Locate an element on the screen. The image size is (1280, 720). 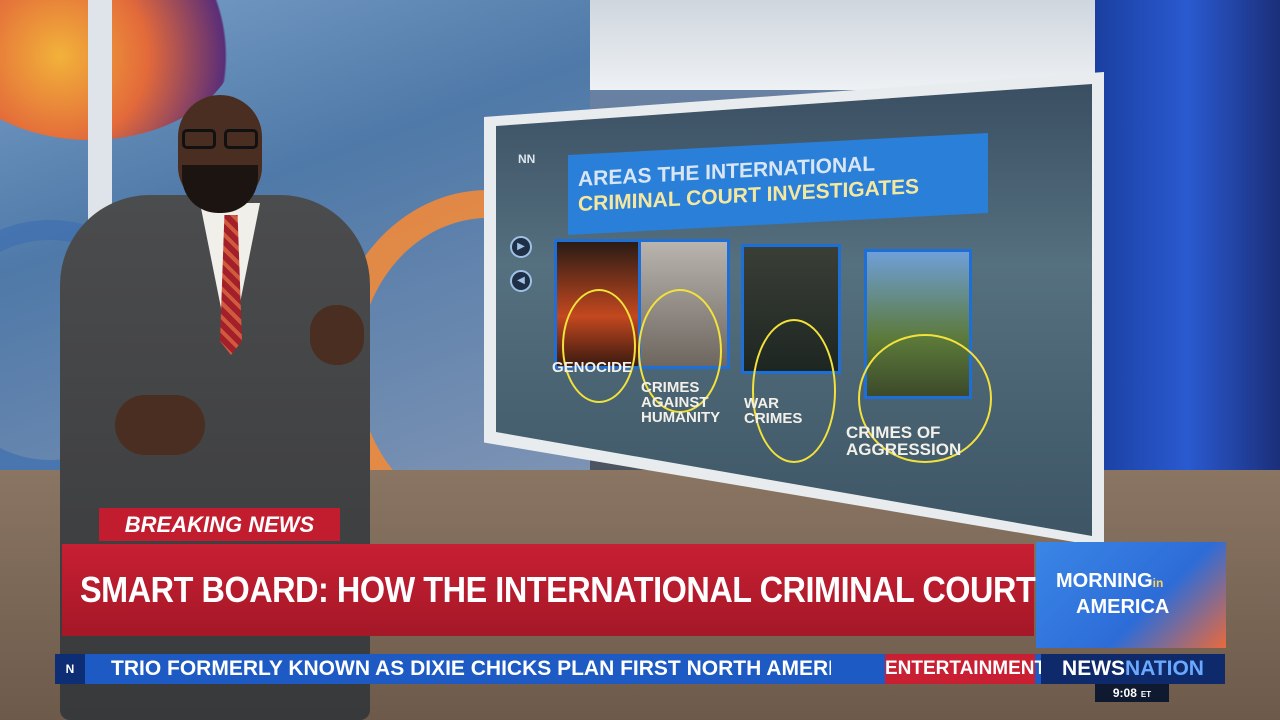
clock-time: 9:08 is located at coordinates (1124, 693).